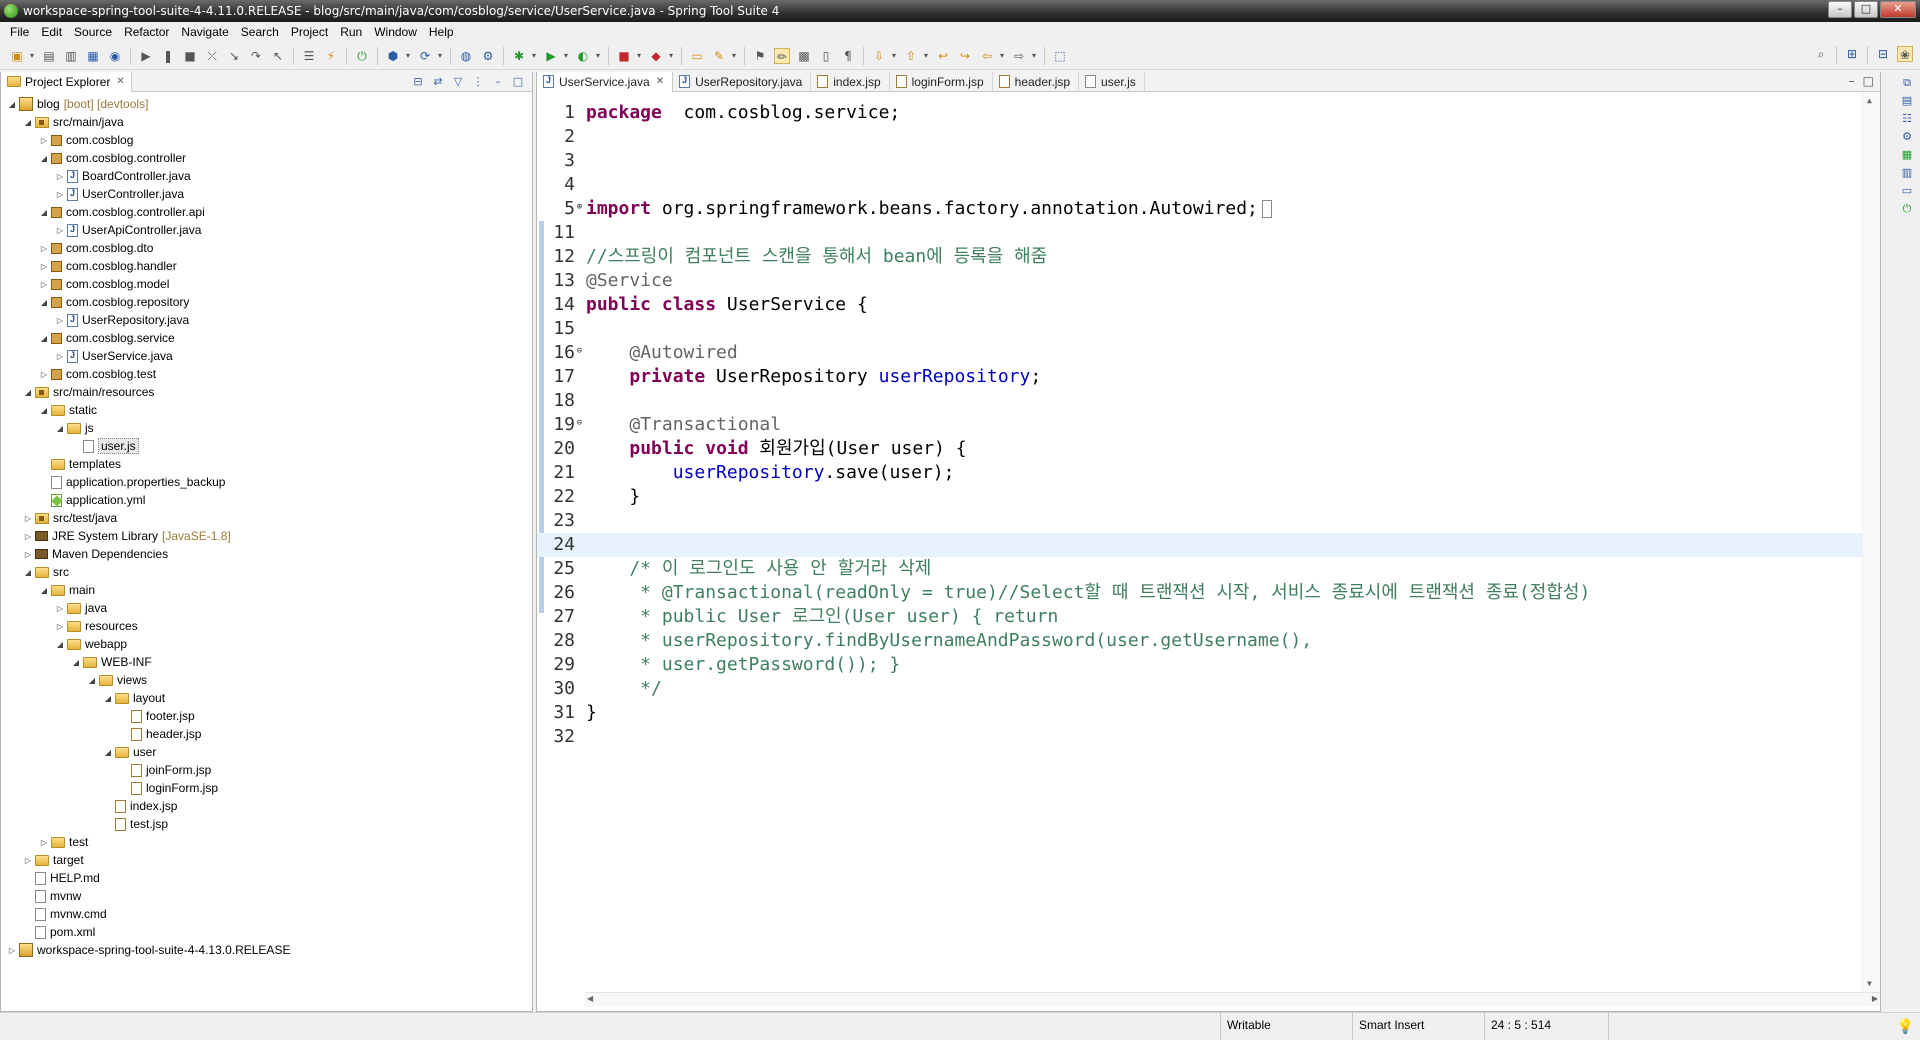 This screenshot has width=1920, height=1040. Describe the element at coordinates (879, 56) in the screenshot. I see `next-annotation-icon: ⇩` at that location.